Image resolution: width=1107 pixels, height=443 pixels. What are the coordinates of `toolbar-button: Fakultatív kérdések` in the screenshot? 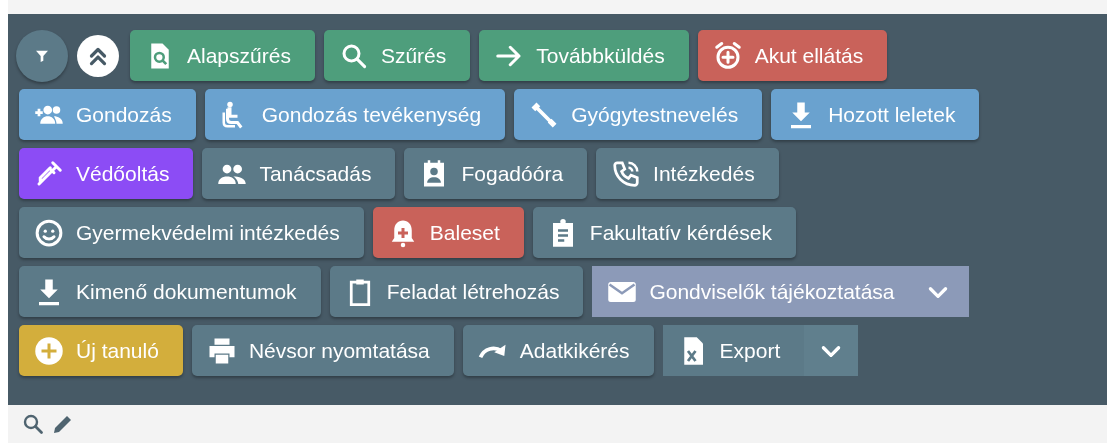 It's located at (664, 232).